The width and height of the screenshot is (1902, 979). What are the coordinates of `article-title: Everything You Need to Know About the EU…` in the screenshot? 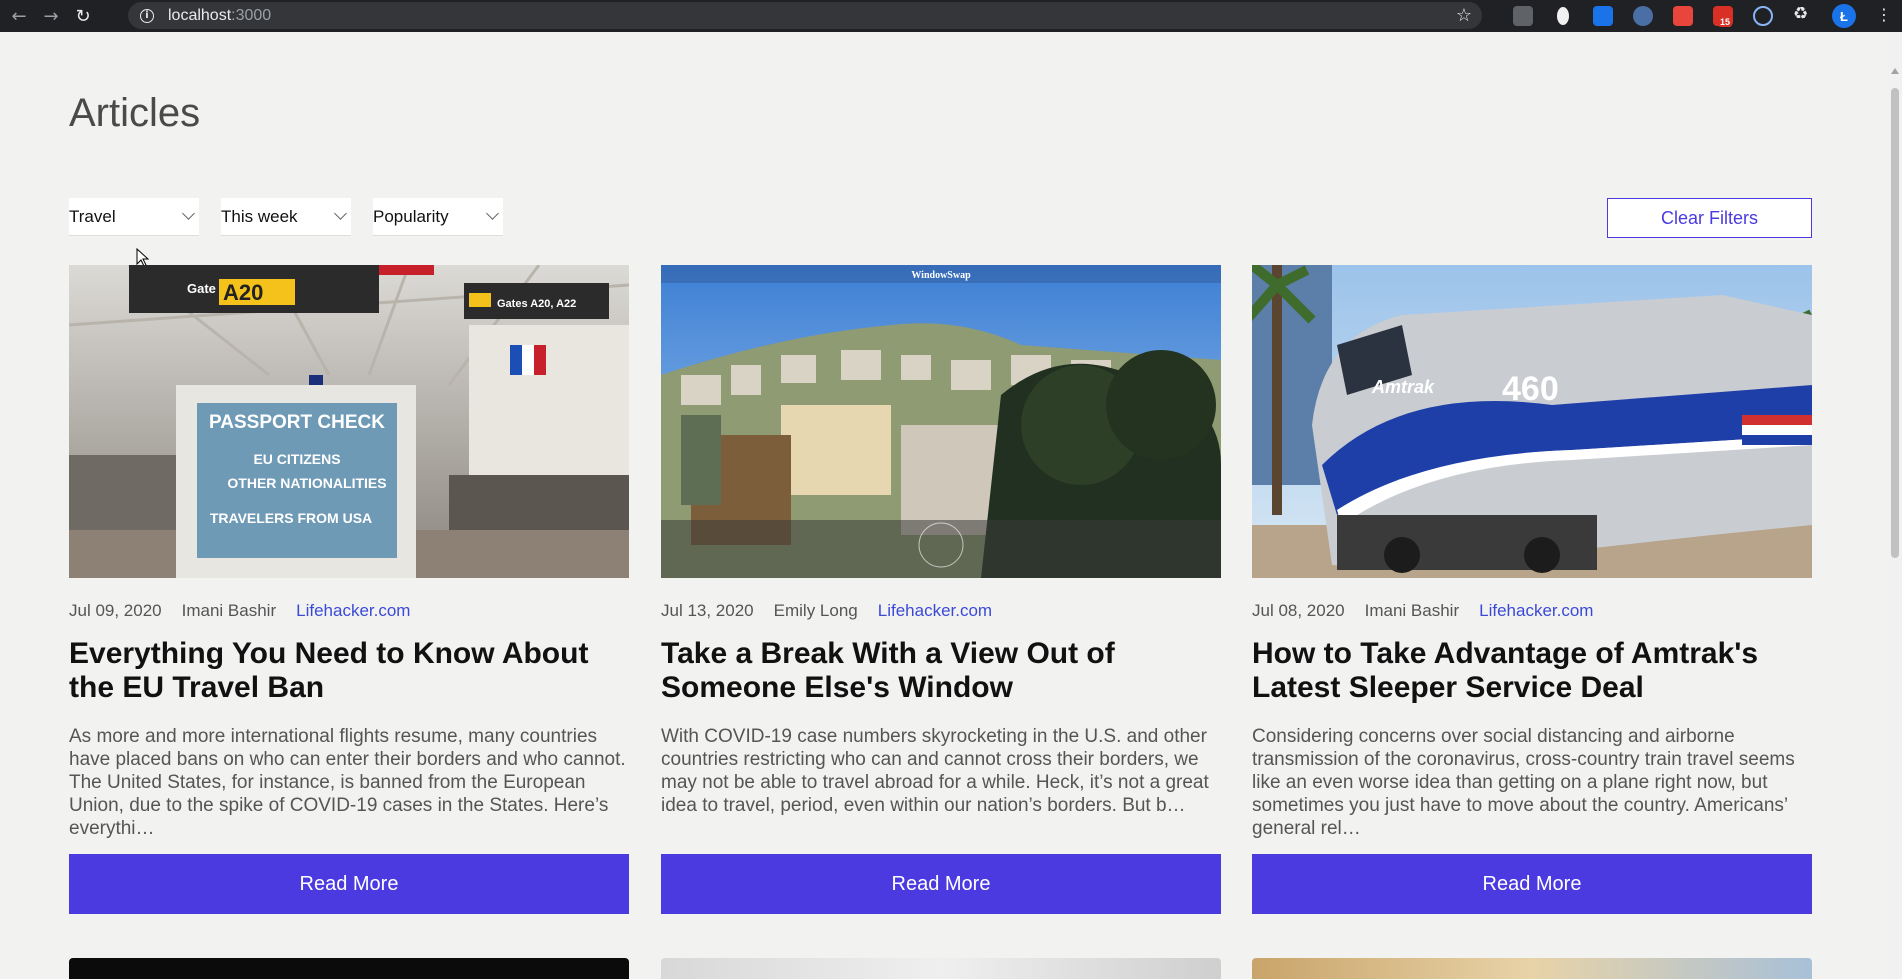 It's located at (329, 670).